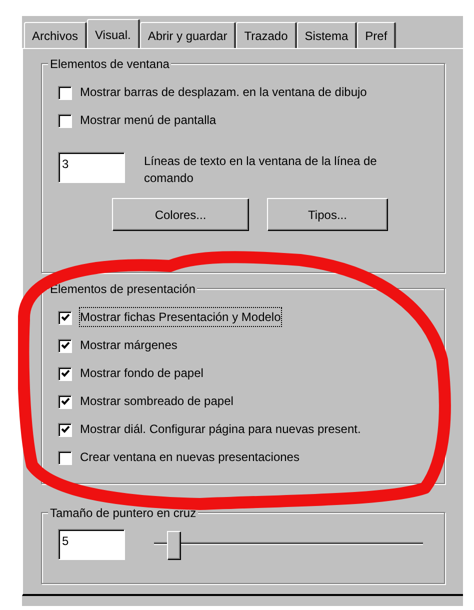  Describe the element at coordinates (261, 170) in the screenshot. I see `field-label: Líneas de texto en la ventana de la línea de comando` at that location.